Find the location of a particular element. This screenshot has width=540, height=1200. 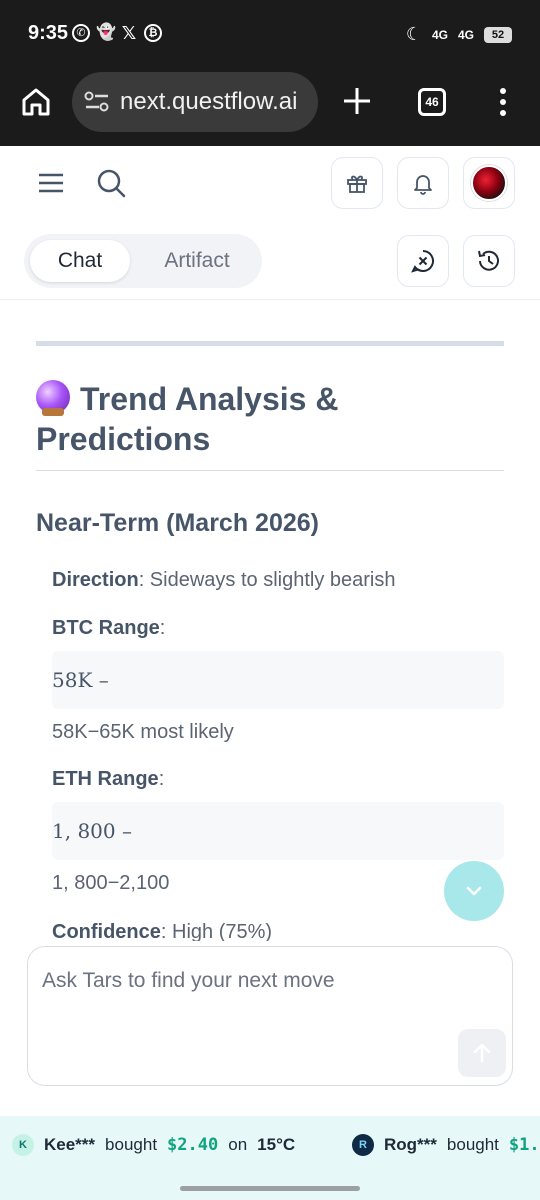

send-button is located at coordinates (482, 1053).